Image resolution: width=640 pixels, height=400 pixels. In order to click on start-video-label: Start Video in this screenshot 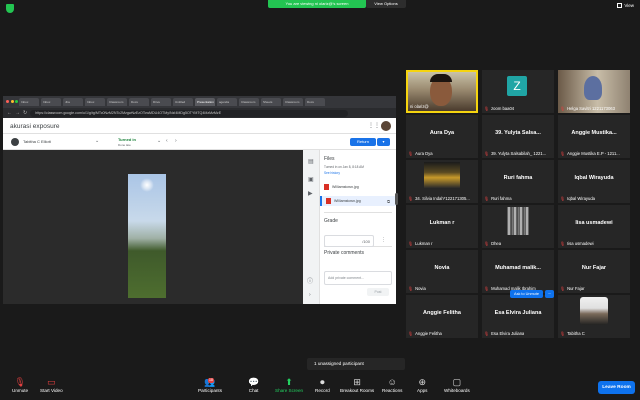, I will do `click(51, 390)`.